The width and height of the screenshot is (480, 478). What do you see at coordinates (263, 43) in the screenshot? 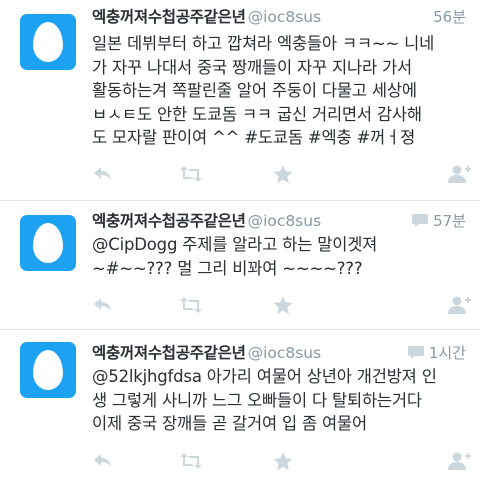
I see `tweet-text-line: 일본 데뷔부터 하고 깝쳐라 엑충들아 ㅋㅋ~~ 니네` at bounding box center [263, 43].